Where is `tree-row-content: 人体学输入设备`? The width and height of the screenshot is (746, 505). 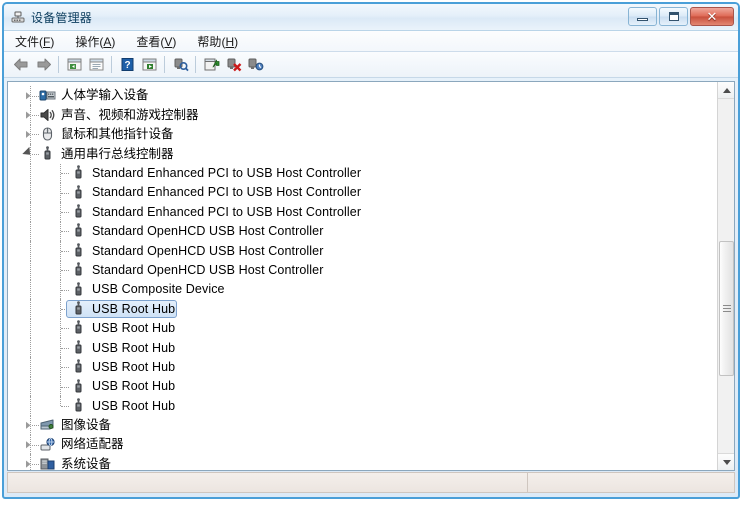 tree-row-content: 人体学输入设备 is located at coordinates (94, 95).